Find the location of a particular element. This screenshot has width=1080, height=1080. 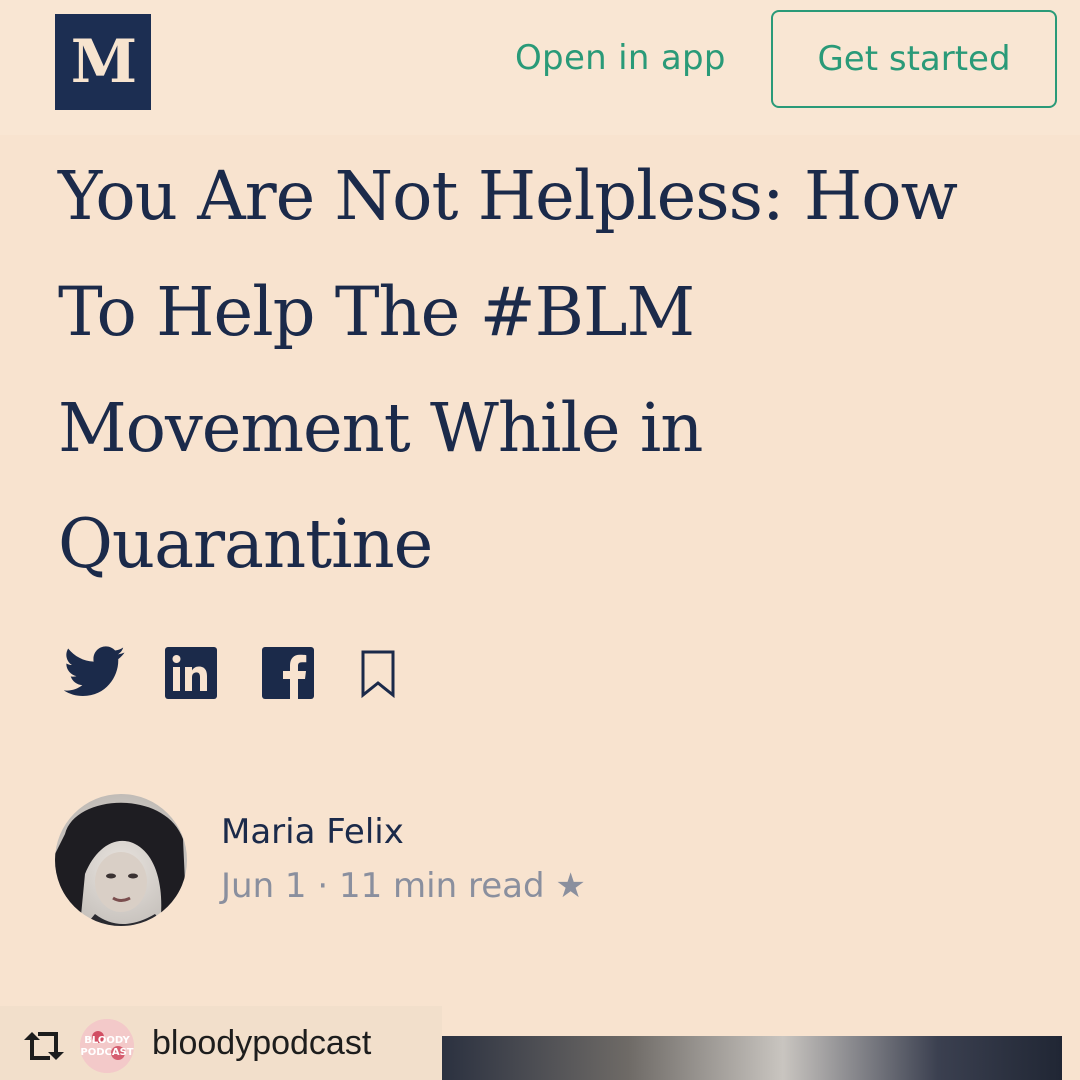

repost-bar: BLOODY PODCAST bloodypodcast is located at coordinates (221, 1043).